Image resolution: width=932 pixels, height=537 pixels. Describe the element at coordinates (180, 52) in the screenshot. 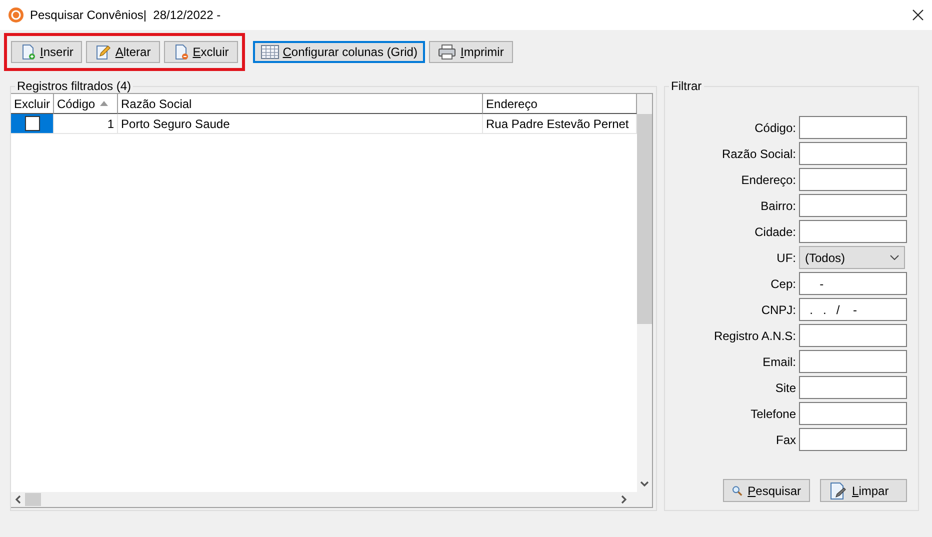

I see `document-minus-icon` at that location.